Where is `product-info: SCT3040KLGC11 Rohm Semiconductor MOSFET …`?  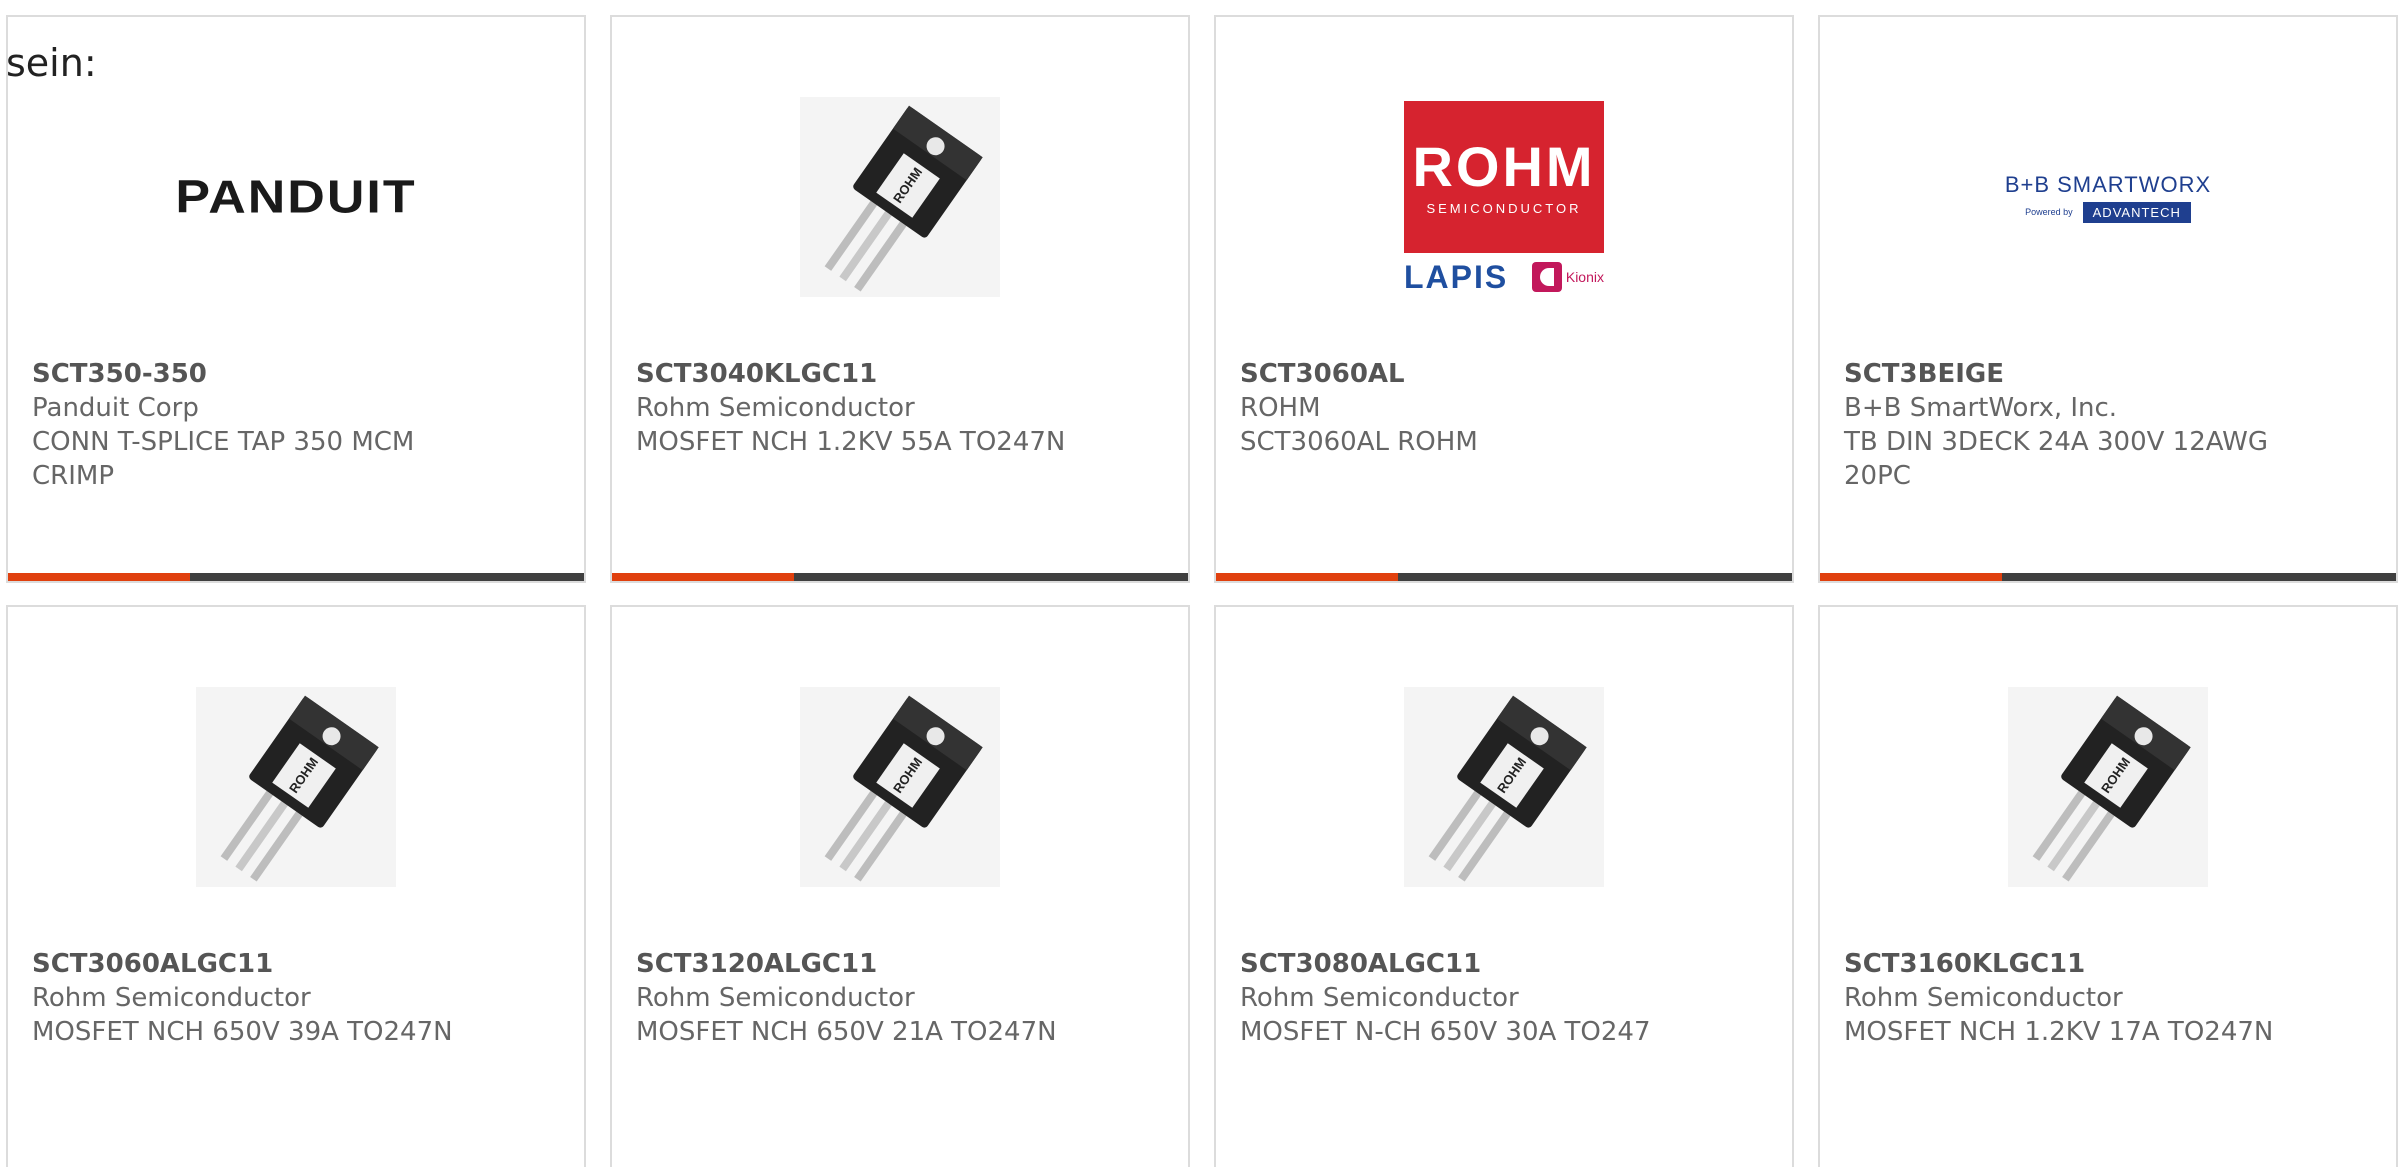 product-info: SCT3040KLGC11 Rohm Semiconductor MOSFET … is located at coordinates (900, 408).